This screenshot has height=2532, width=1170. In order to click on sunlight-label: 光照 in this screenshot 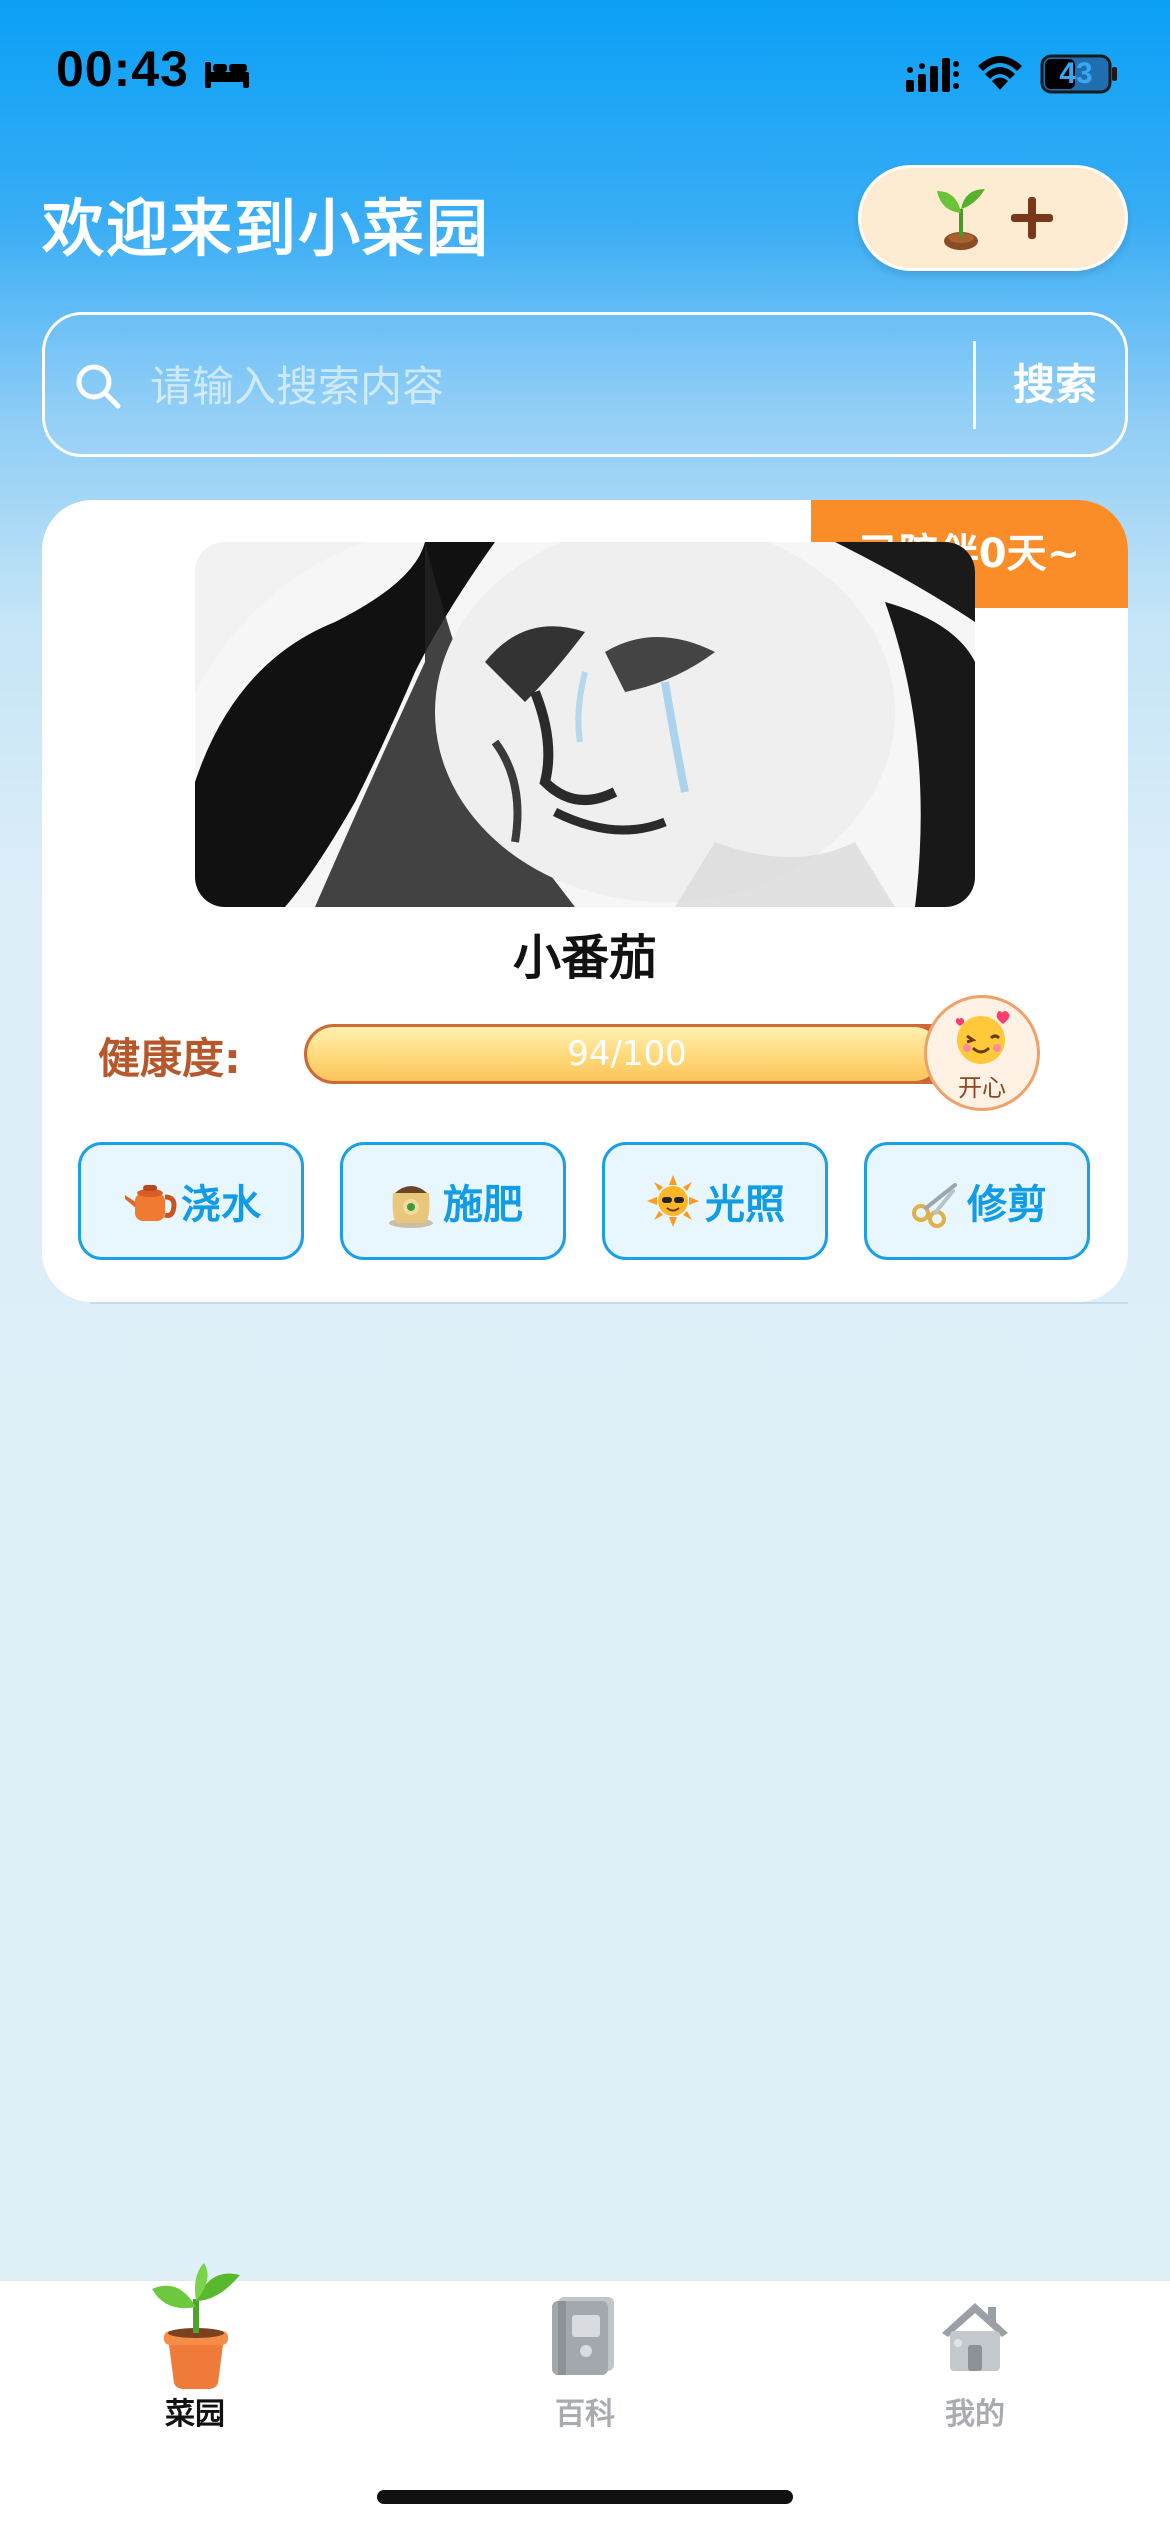, I will do `click(745, 1205)`.